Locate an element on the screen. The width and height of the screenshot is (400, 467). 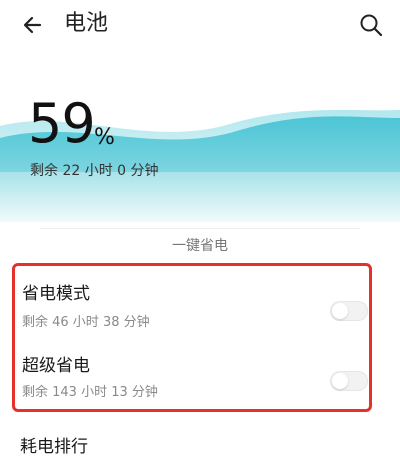
power-usage-ranking-item: 耗电排行 is located at coordinates (54, 447).